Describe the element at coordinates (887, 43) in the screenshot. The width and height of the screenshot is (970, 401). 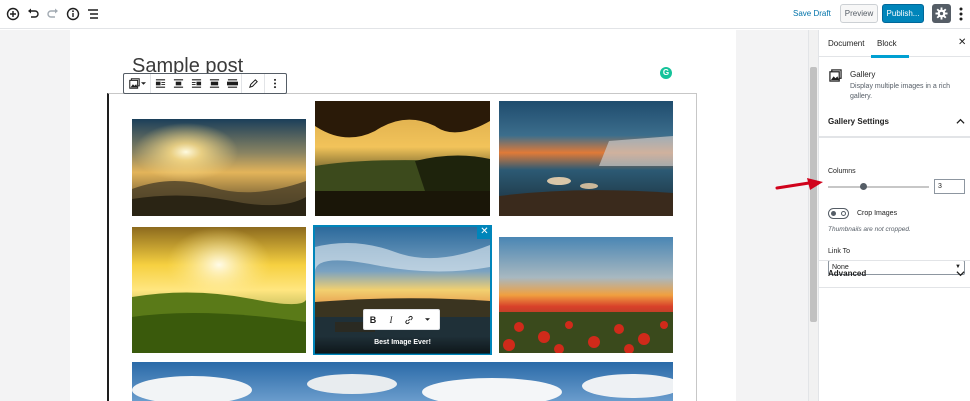
I see `tab-block: Block` at that location.